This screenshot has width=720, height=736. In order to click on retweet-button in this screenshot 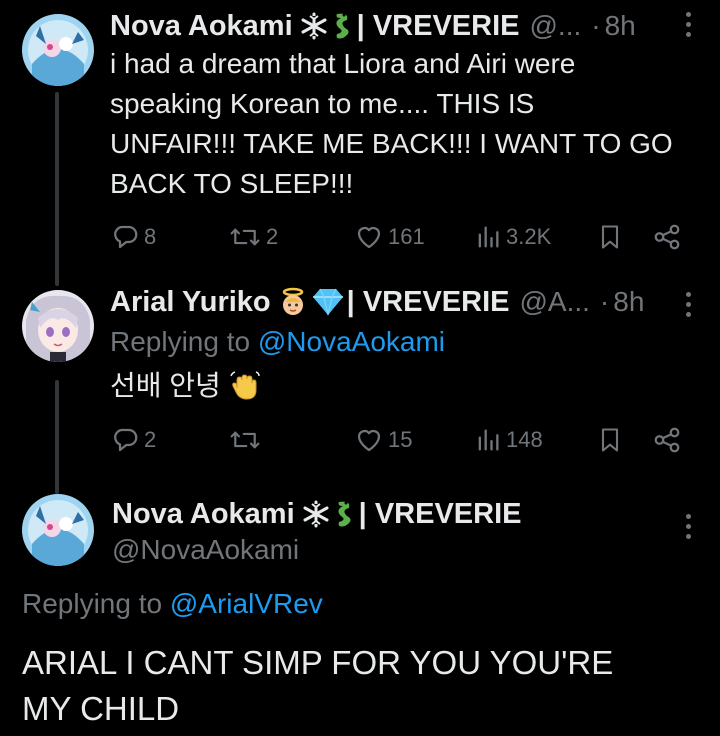, I will do `click(247, 440)`.